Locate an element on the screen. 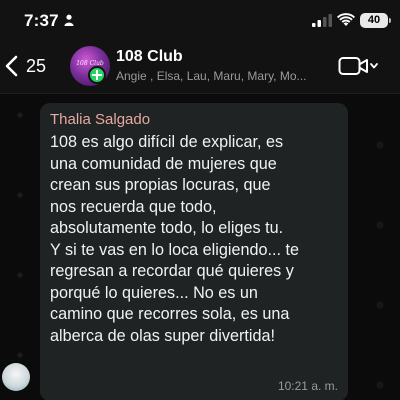 This screenshot has height=400, width=400. person-icon is located at coordinates (69, 20).